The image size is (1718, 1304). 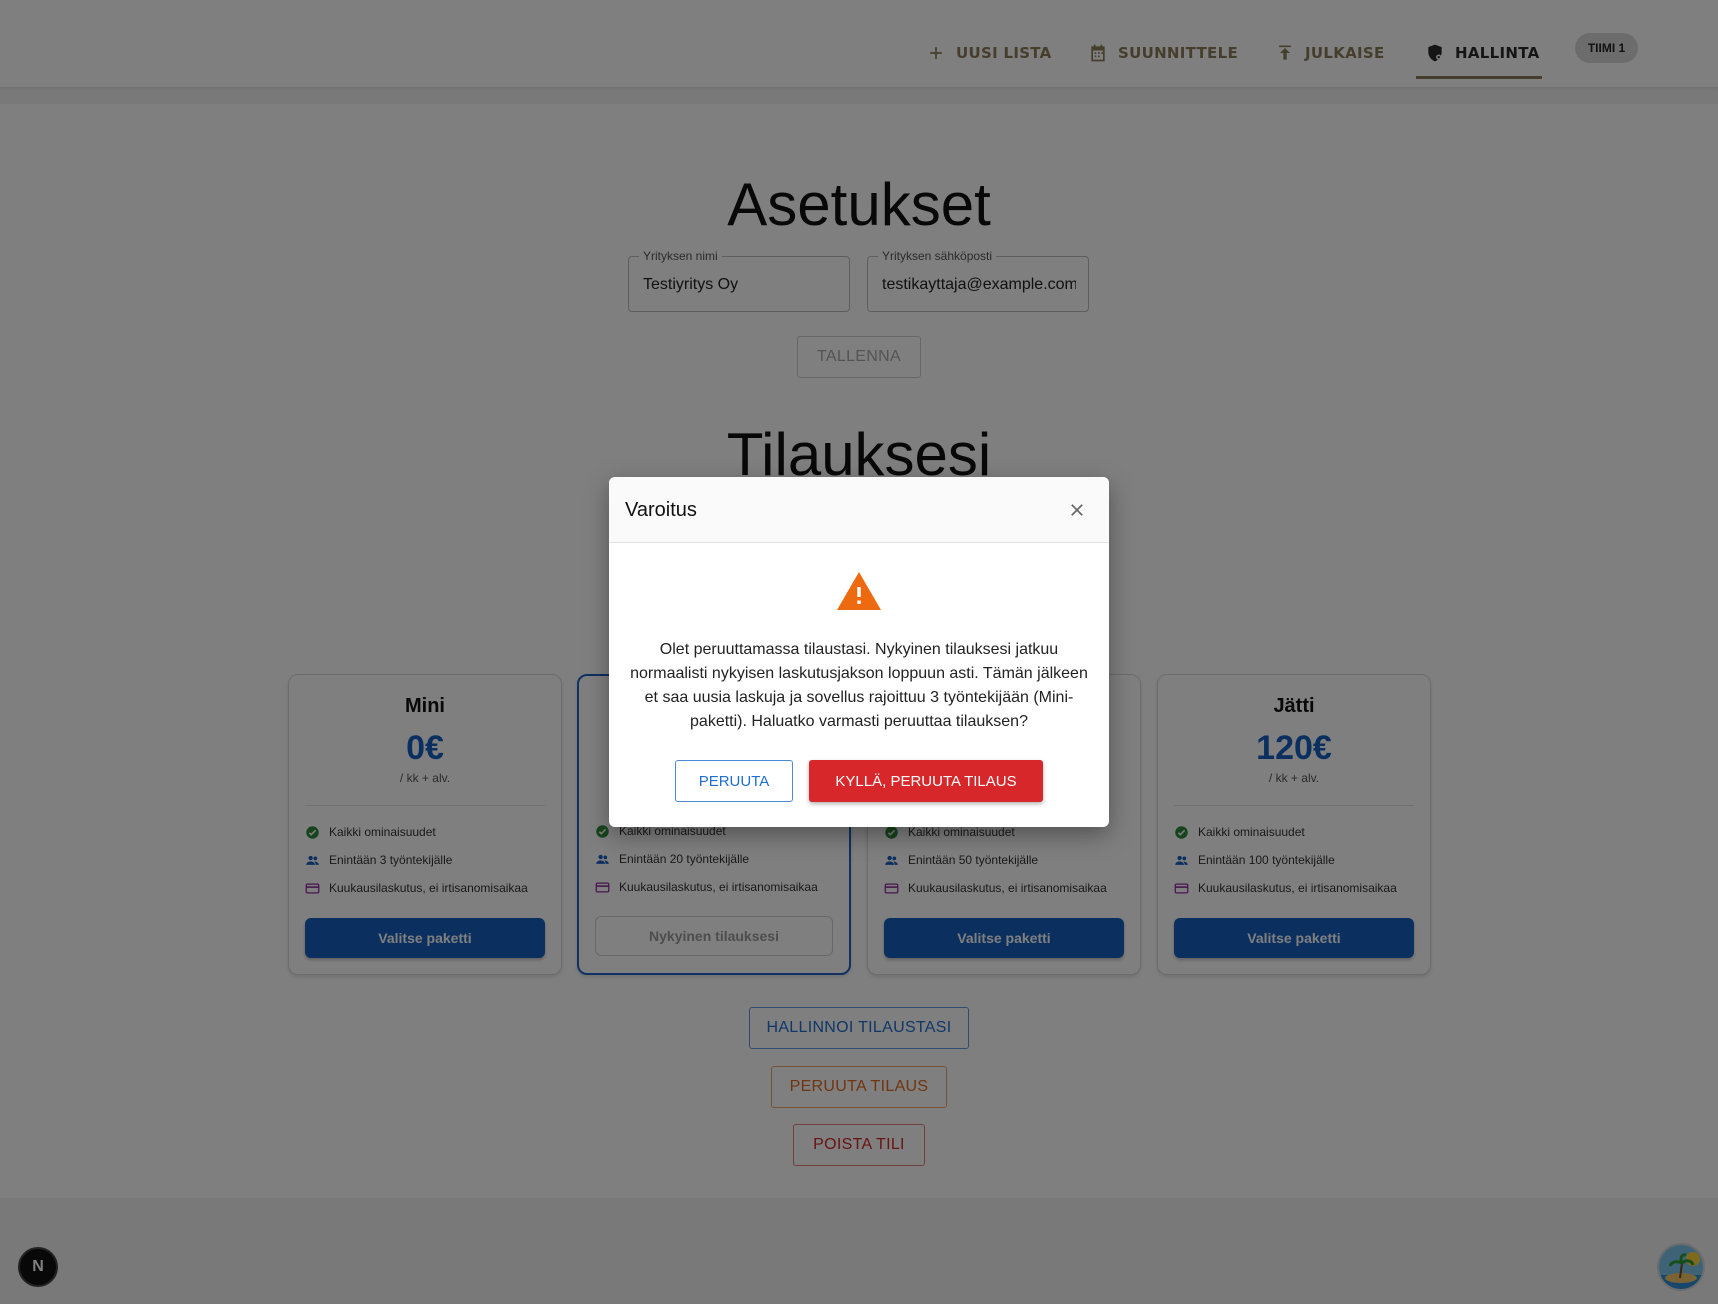 I want to click on close-icon, so click(x=1077, y=510).